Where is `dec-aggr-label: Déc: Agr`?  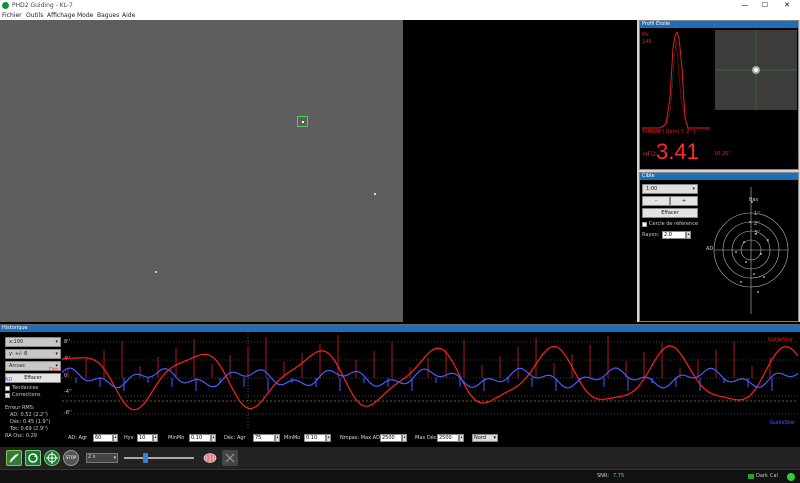
dec-aggr-label: Déc: Agr is located at coordinates (235, 438).